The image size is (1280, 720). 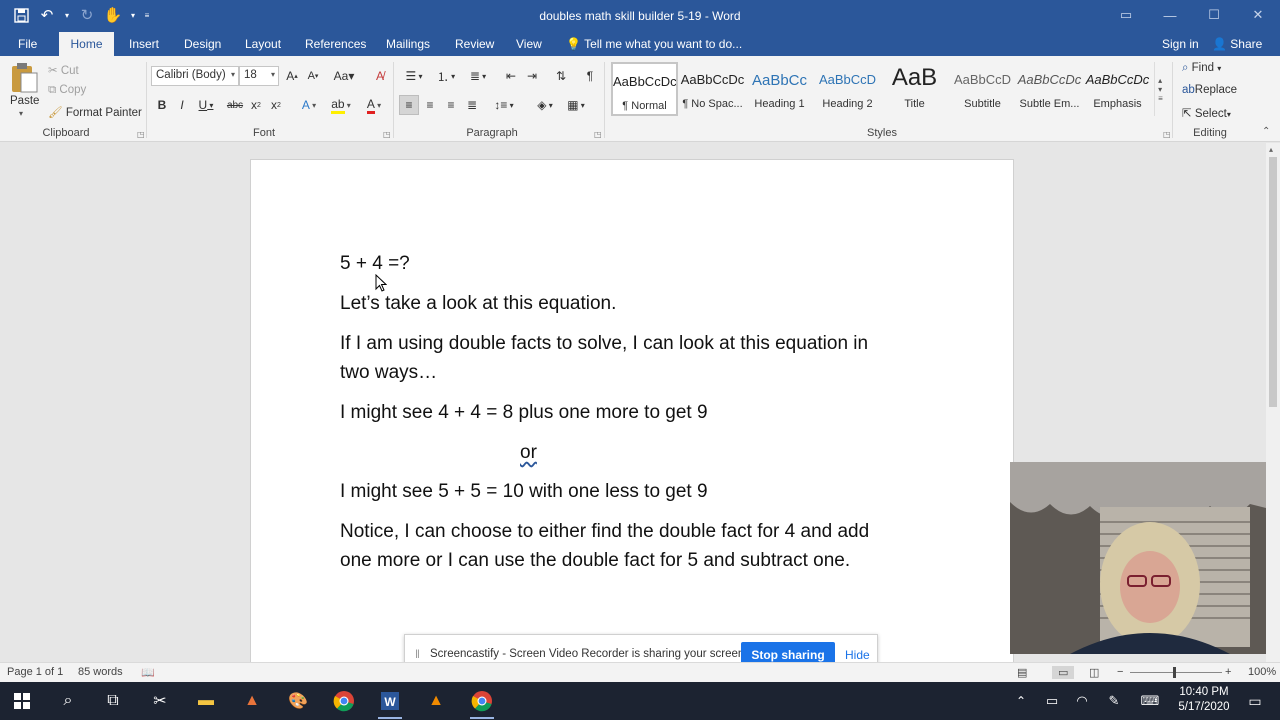 What do you see at coordinates (1114, 701) in the screenshot?
I see `pen-icon: ✎` at bounding box center [1114, 701].